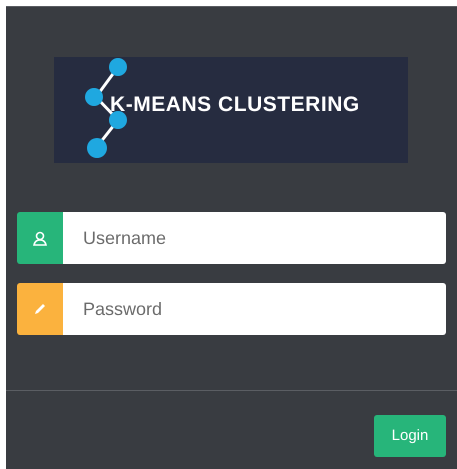  Describe the element at coordinates (40, 238) in the screenshot. I see `user-icon` at that location.